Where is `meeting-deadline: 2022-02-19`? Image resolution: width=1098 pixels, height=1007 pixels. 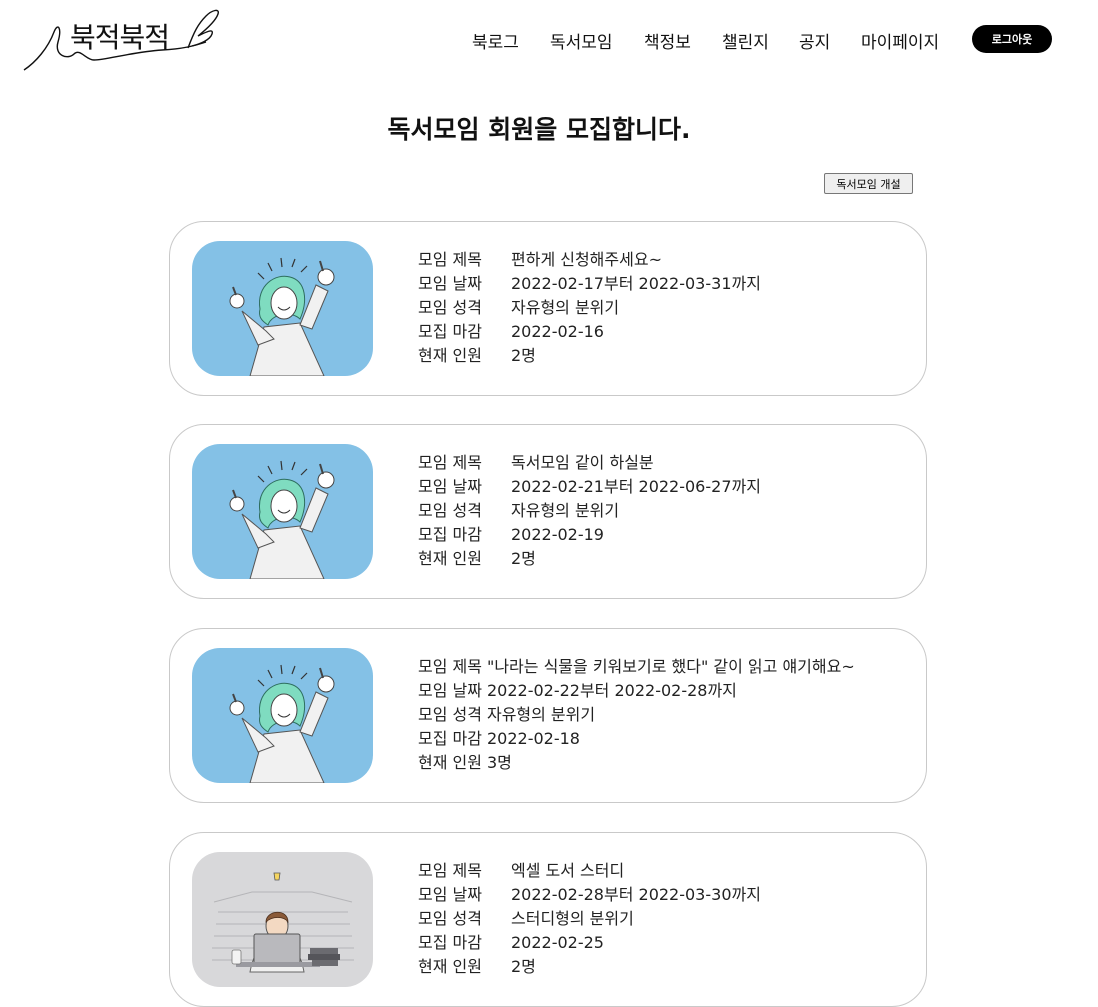
meeting-deadline: 2022-02-19 is located at coordinates (557, 534).